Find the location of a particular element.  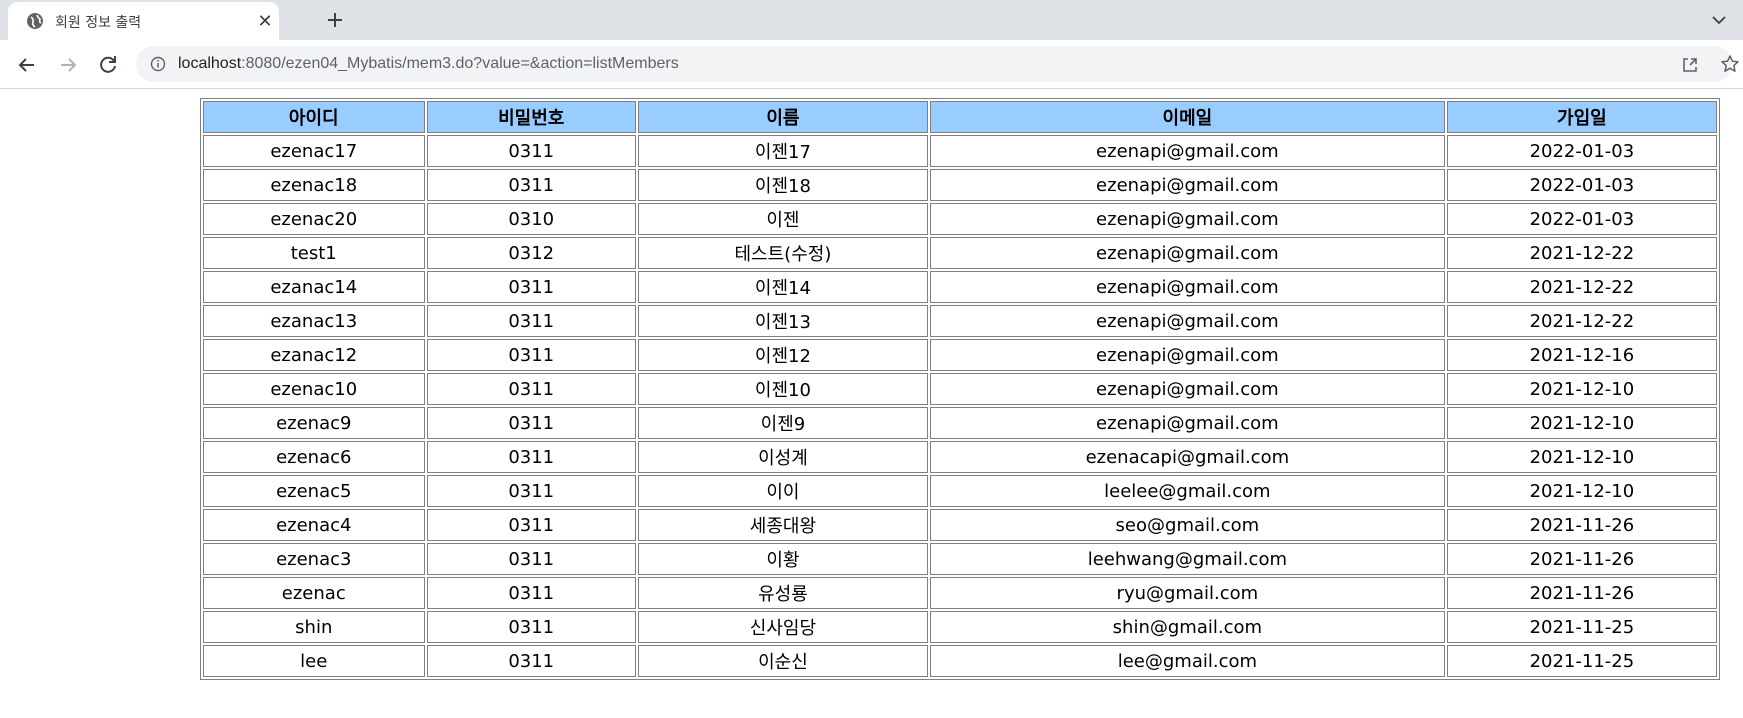

cell-name: 유성룡 is located at coordinates (782, 593).